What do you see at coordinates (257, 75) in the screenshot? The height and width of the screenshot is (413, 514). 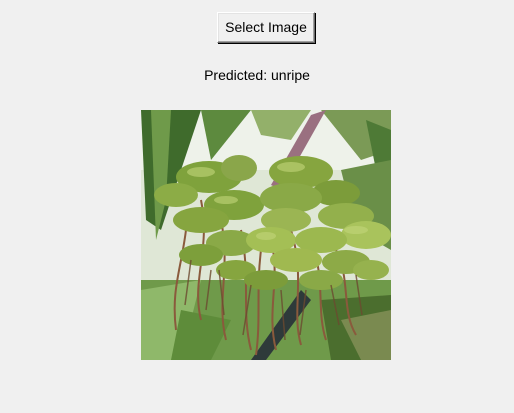 I see `prediction-label: Predicted: unripe` at bounding box center [257, 75].